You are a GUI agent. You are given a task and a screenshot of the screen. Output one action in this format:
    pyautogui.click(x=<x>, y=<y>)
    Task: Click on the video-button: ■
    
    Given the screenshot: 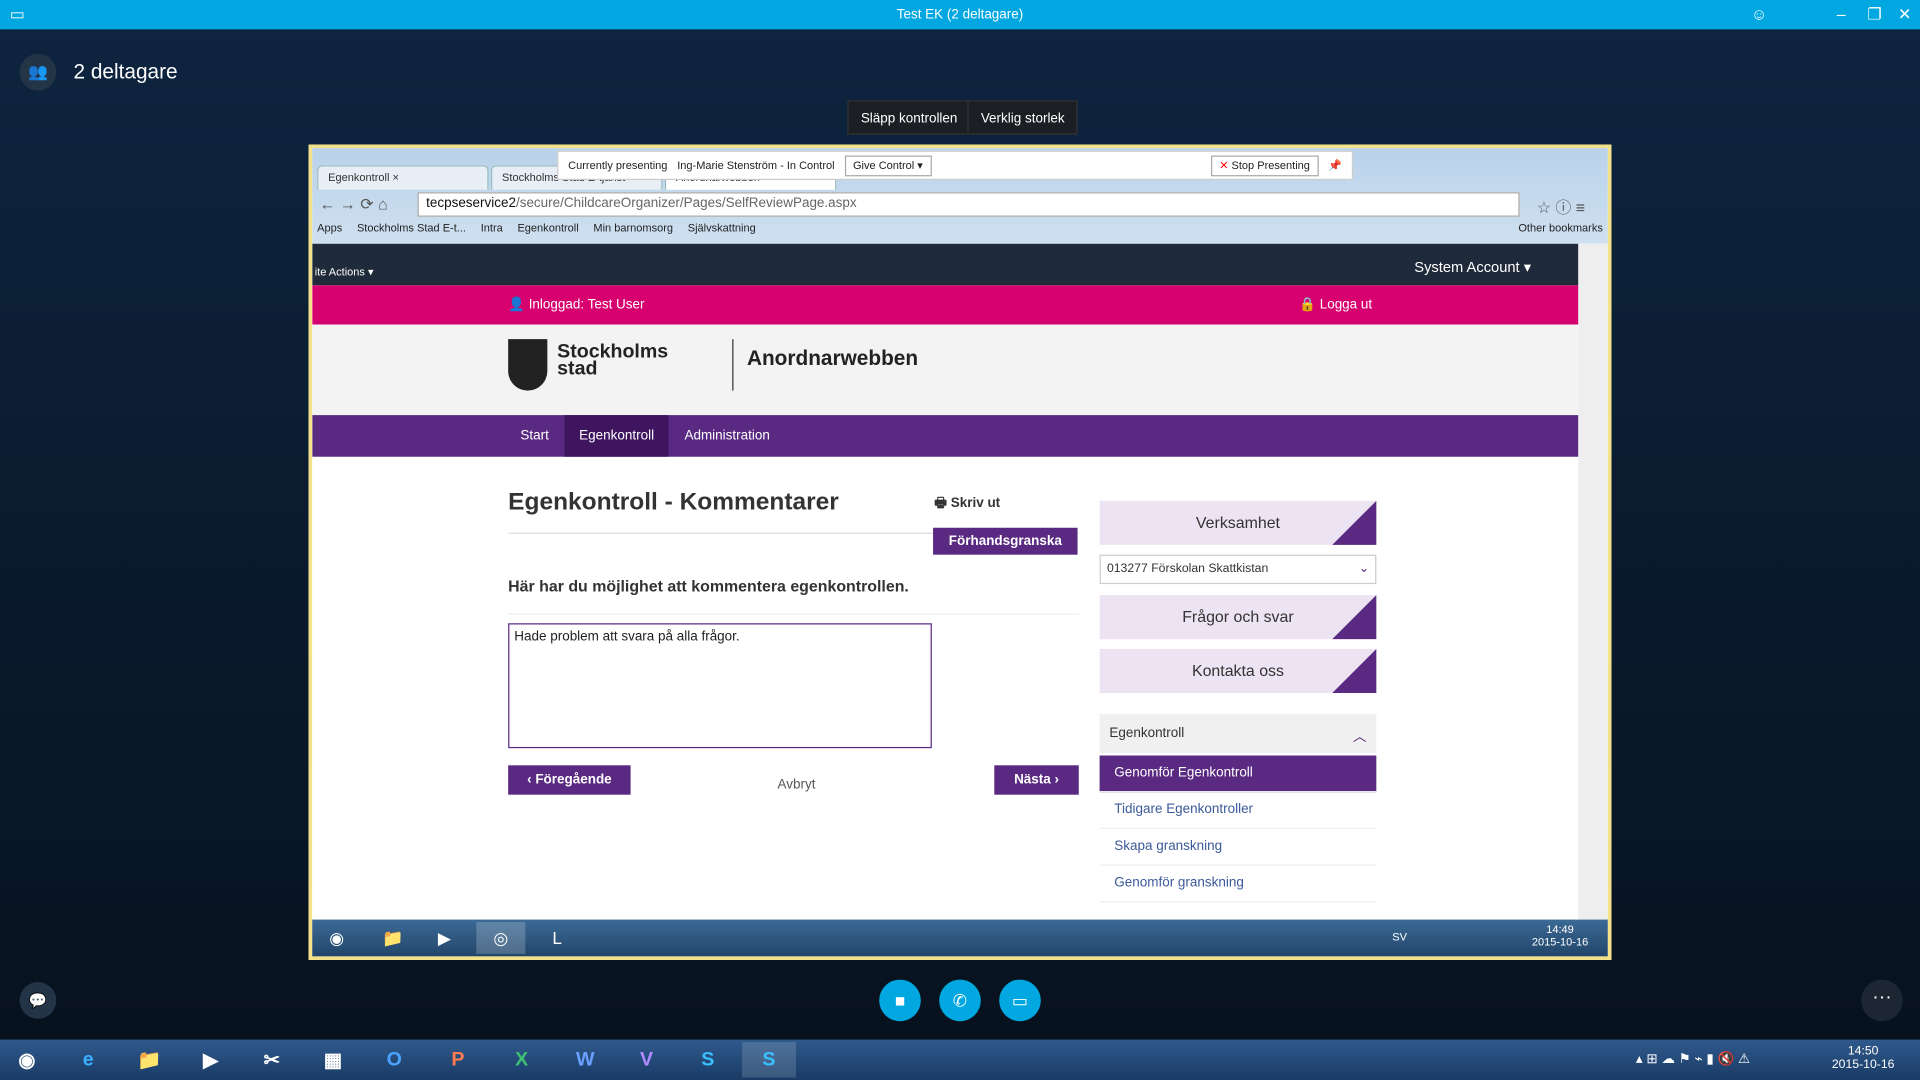 What is the action you would take?
    pyautogui.click(x=900, y=1000)
    